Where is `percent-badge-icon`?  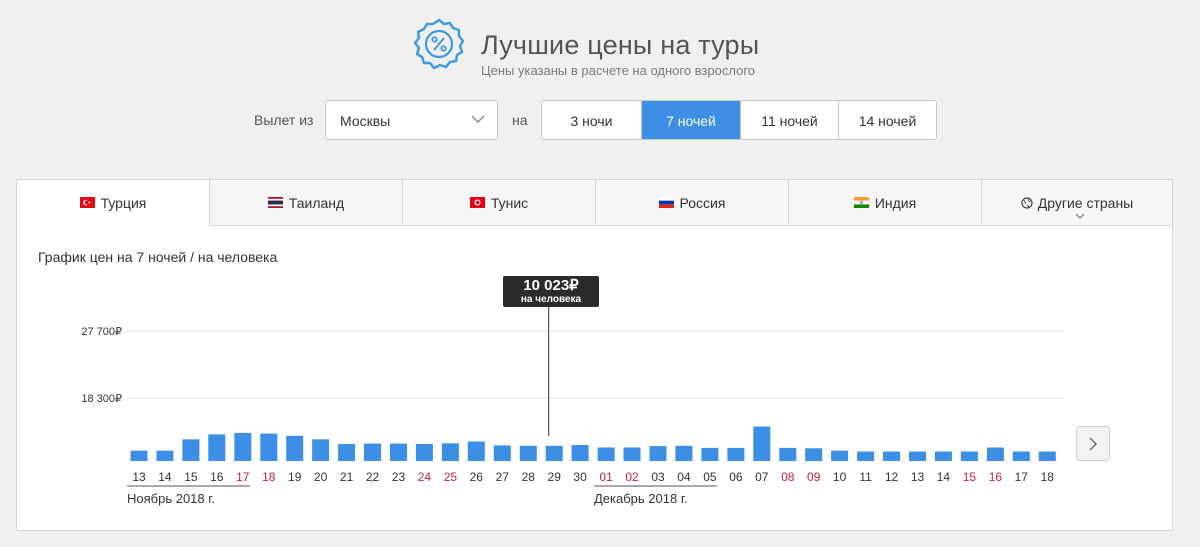
percent-badge-icon is located at coordinates (439, 44).